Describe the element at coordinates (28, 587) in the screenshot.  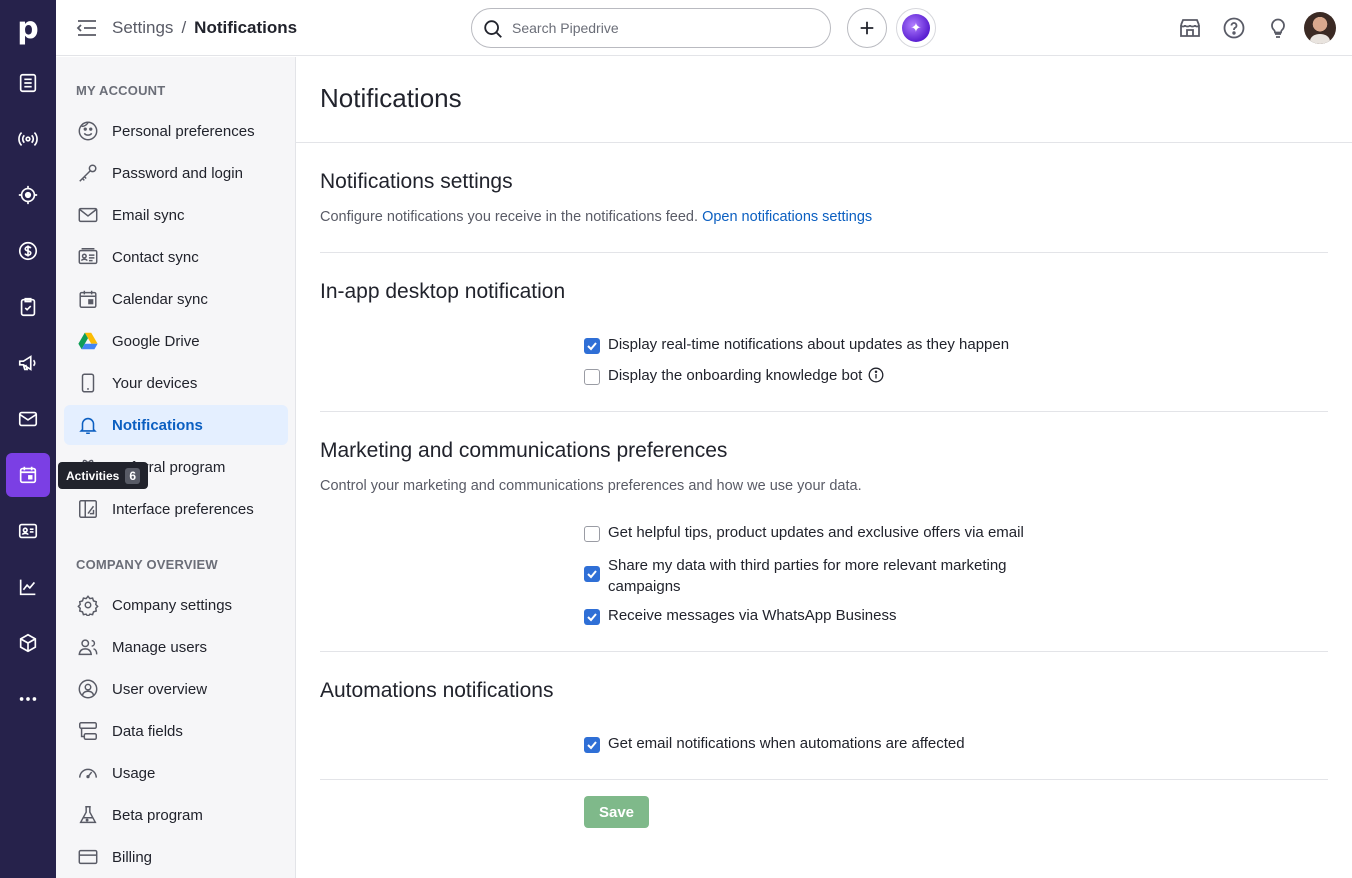
I see `insights-nav-button` at that location.